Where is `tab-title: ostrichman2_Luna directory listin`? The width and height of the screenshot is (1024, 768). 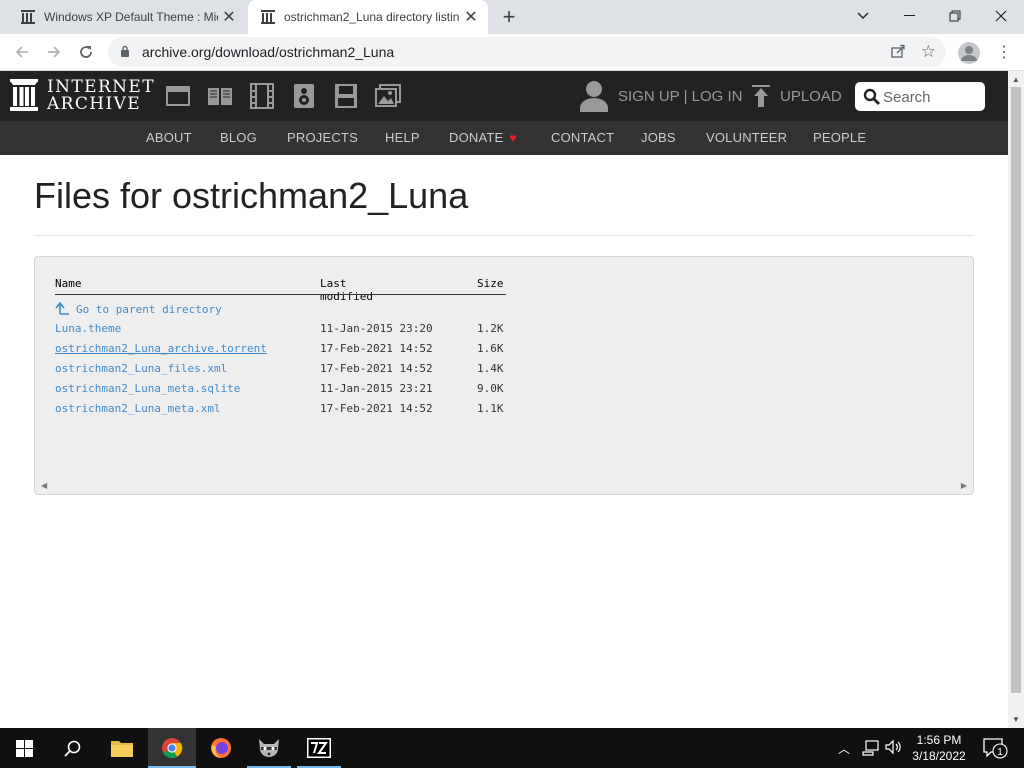 tab-title: ostrichman2_Luna directory listin is located at coordinates (372, 17).